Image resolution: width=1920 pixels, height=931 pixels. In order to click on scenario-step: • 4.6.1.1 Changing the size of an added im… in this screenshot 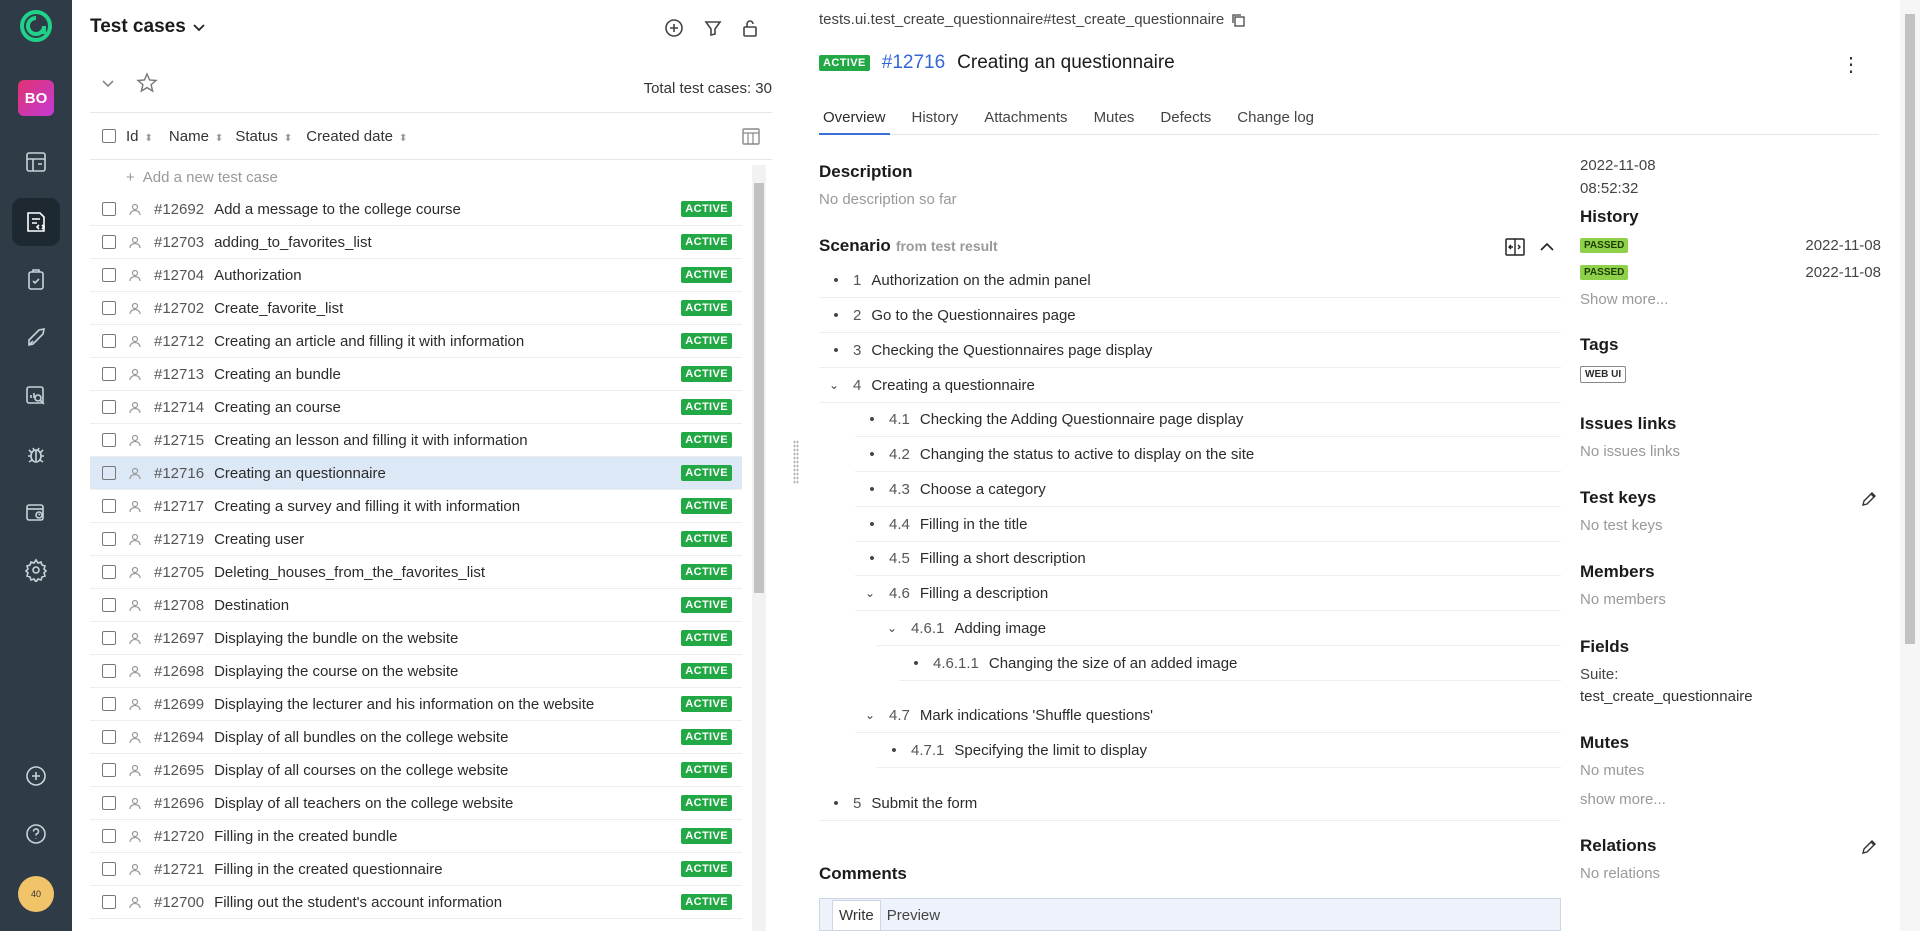, I will do `click(1230, 663)`.